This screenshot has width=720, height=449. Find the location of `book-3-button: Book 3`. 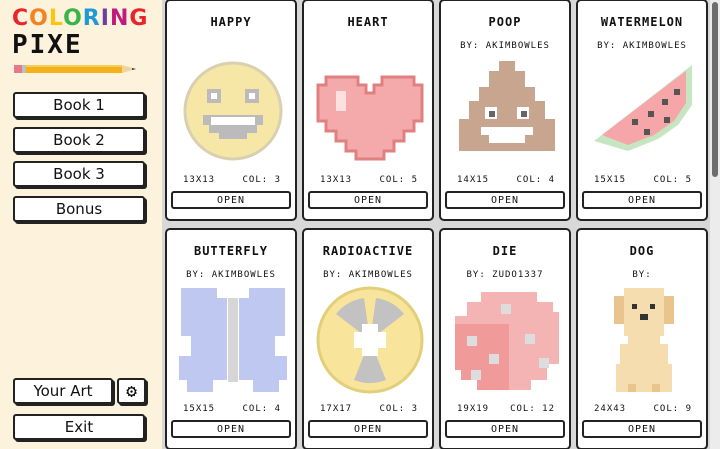

book-3-button: Book 3 is located at coordinates (79, 174).